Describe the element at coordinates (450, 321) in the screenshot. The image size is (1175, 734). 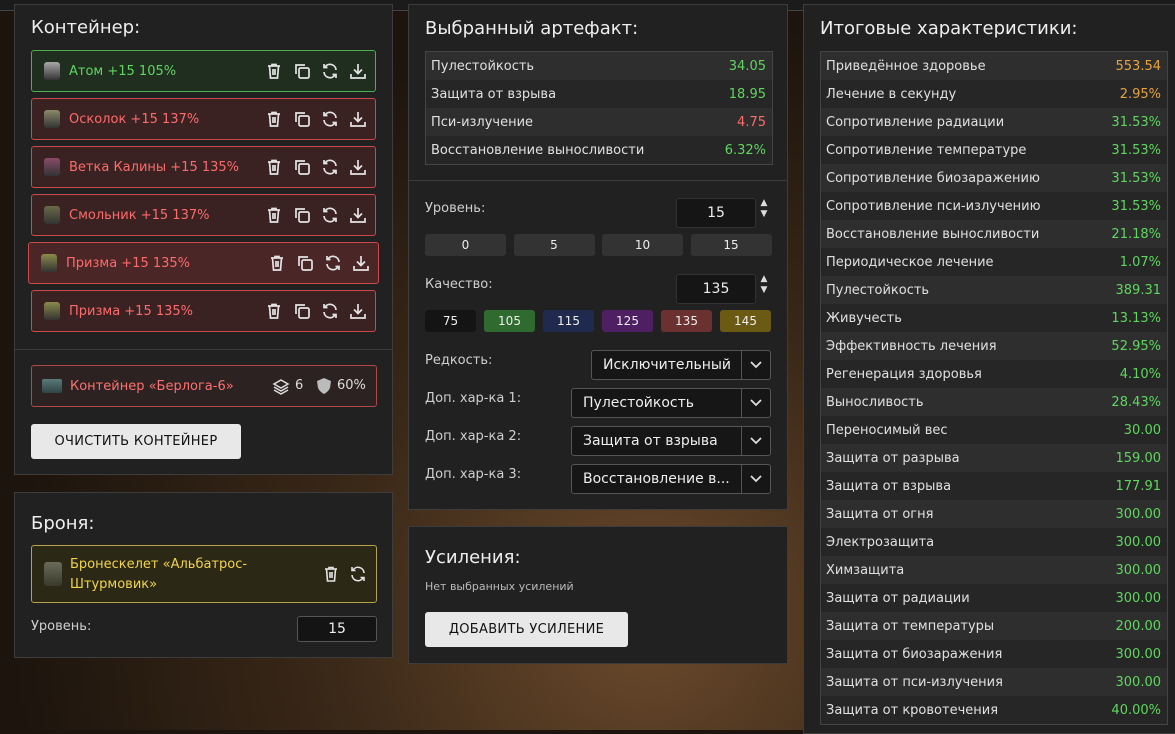
I see `quality-preset-button: 75` at that location.